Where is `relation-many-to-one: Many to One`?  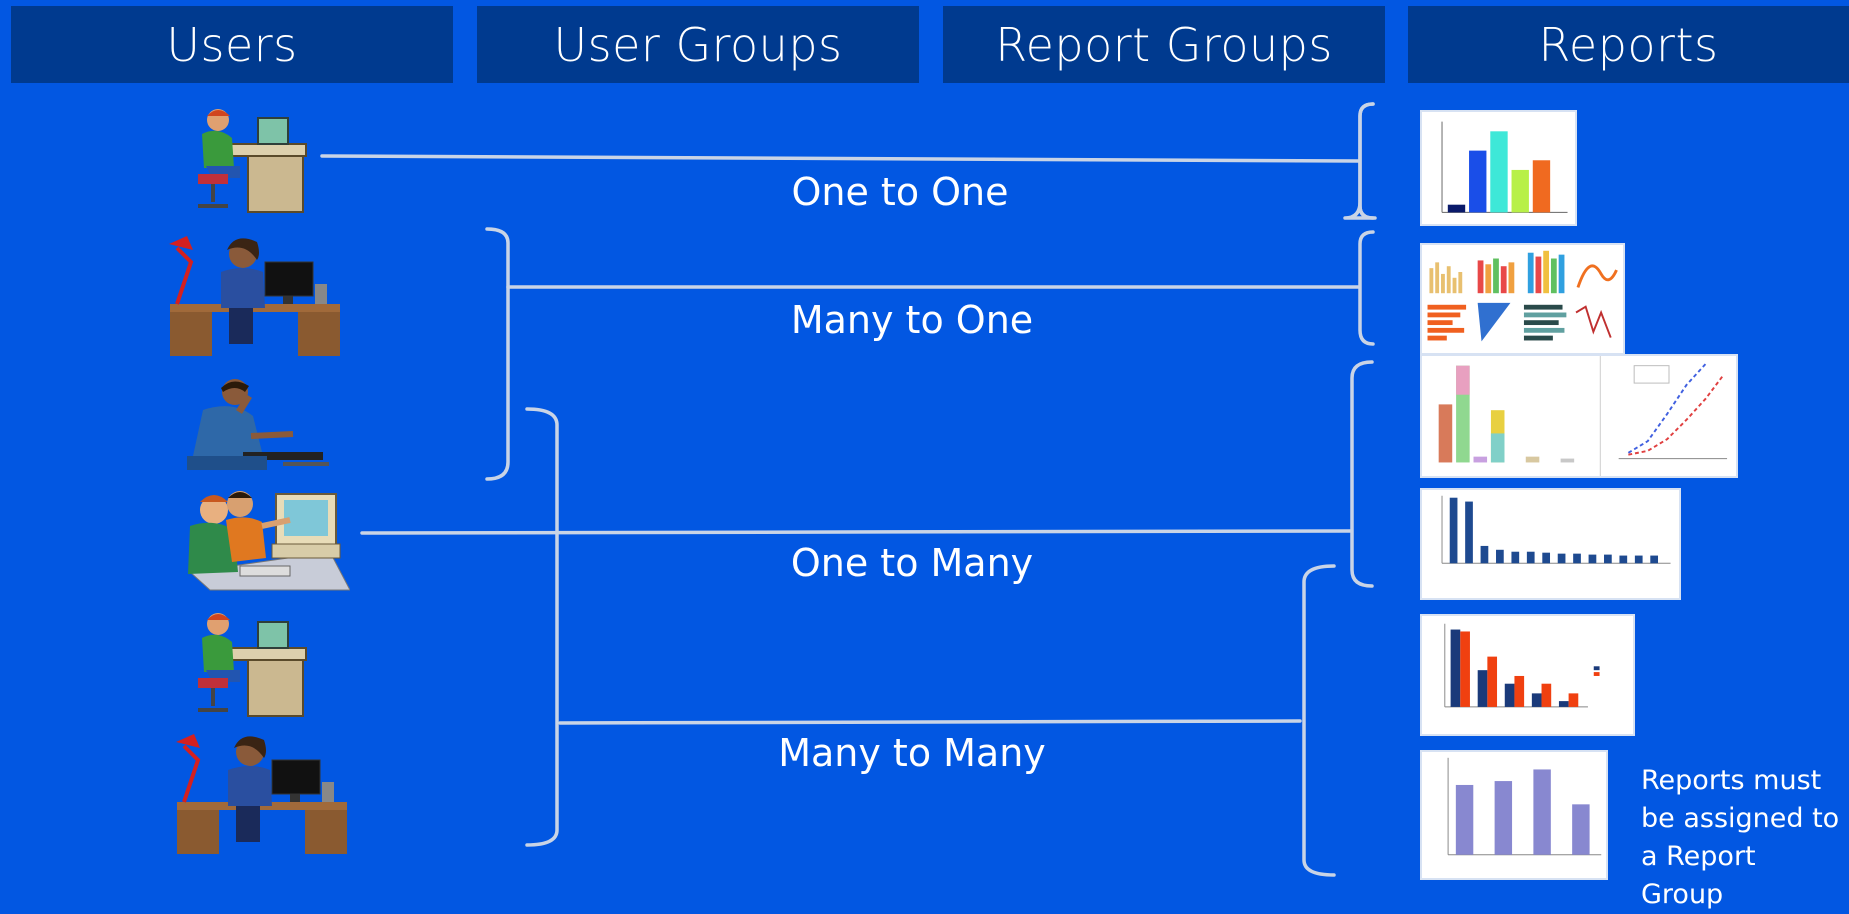 relation-many-to-one: Many to One is located at coordinates (912, 320).